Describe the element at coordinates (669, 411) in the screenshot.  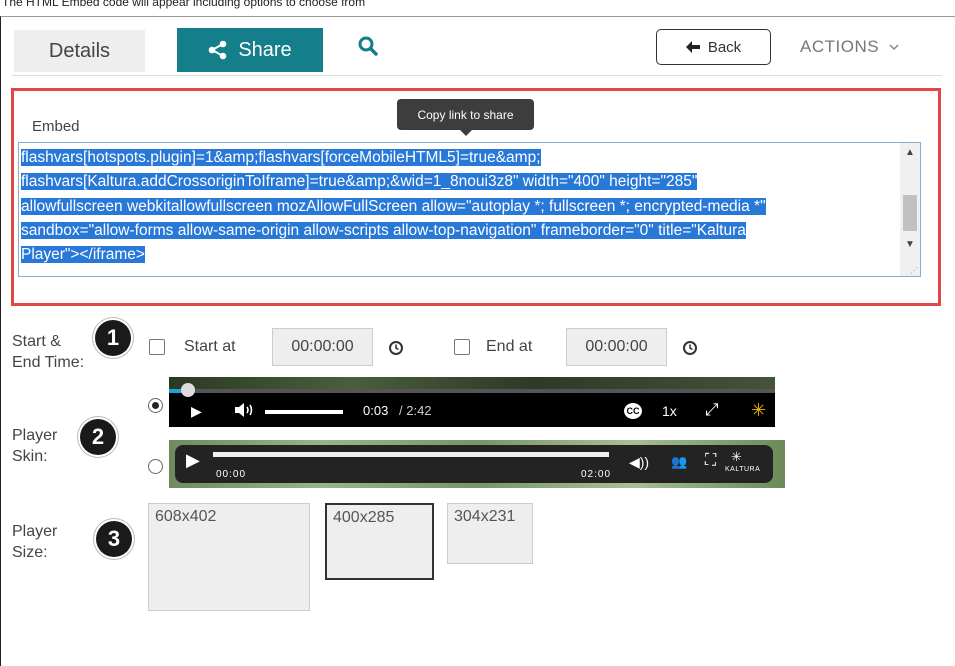
I see `skin1-speed: 1x` at that location.